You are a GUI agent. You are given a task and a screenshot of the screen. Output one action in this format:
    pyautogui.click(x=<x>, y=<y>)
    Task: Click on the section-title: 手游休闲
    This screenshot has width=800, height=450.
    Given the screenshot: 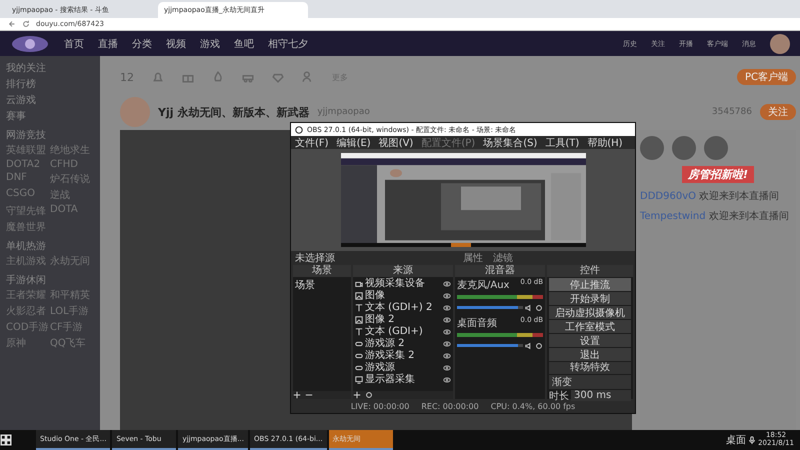 What is the action you would take?
    pyautogui.click(x=26, y=280)
    